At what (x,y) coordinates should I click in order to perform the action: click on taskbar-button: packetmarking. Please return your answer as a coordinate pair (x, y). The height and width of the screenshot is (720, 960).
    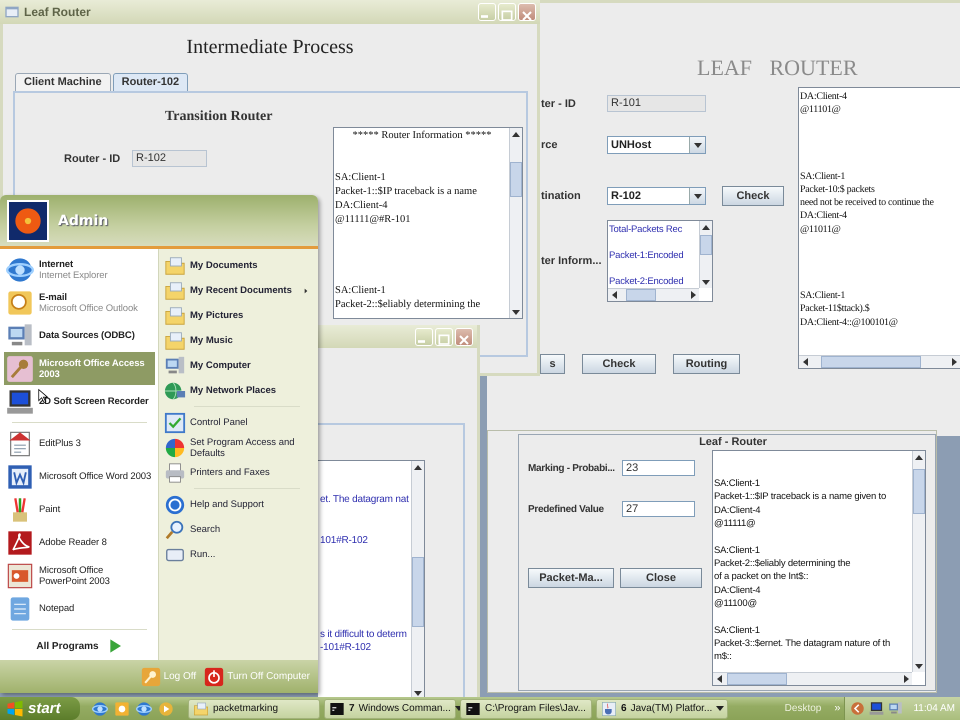
    Looking at the image, I should click on (254, 708).